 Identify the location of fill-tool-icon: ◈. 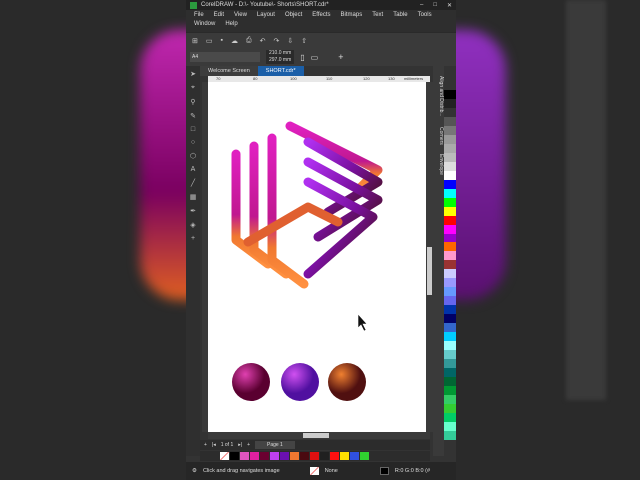
(192, 225).